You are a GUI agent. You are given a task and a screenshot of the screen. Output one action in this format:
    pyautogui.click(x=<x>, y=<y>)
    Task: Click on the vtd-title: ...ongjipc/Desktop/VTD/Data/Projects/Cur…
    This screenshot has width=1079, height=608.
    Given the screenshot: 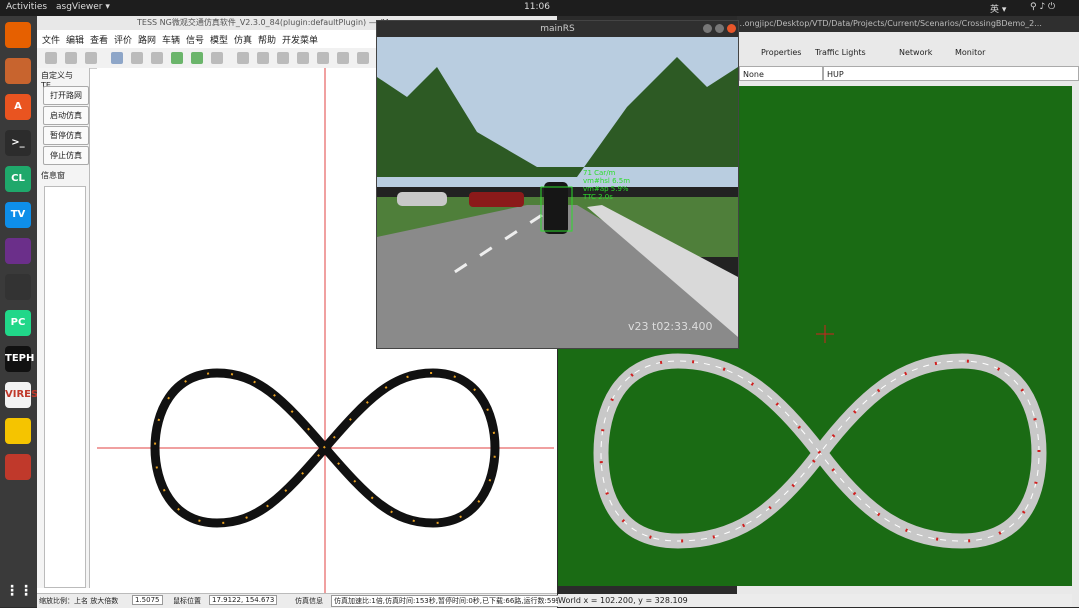 What is the action you would take?
    pyautogui.click(x=908, y=24)
    